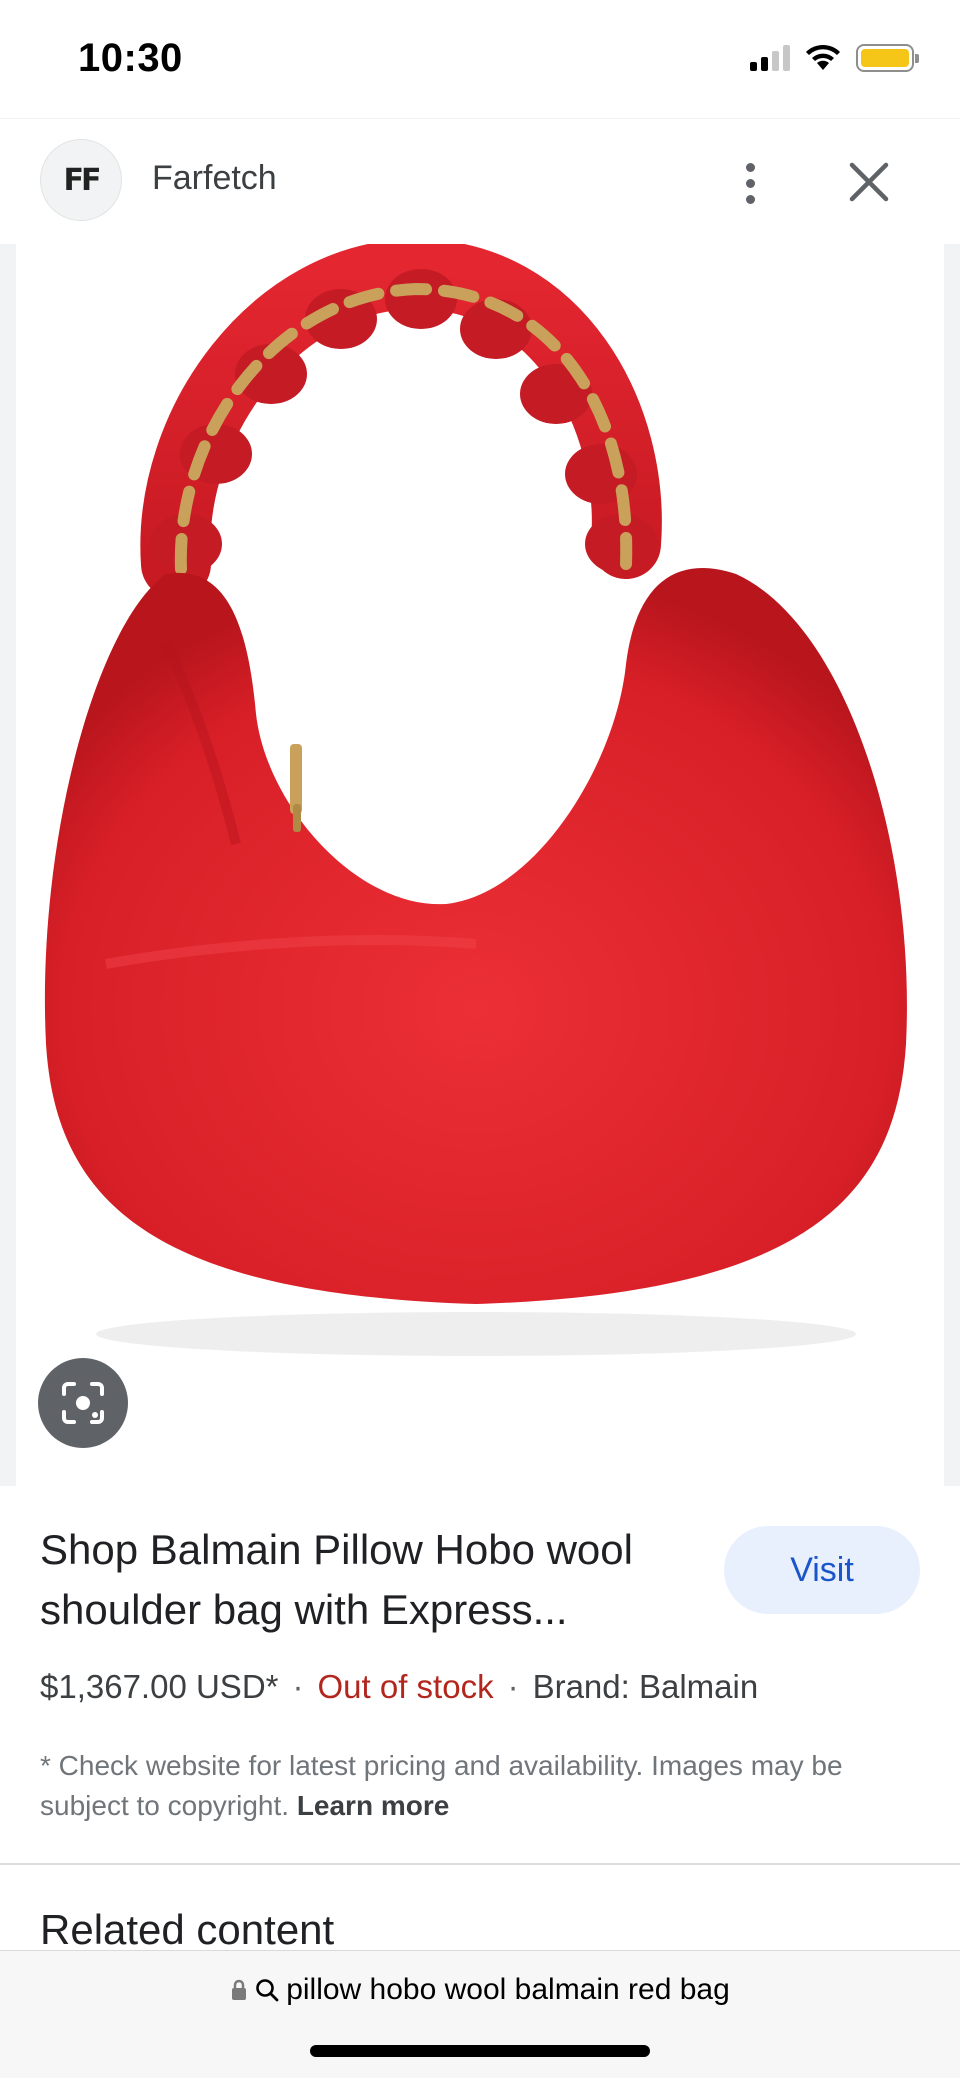 Image resolution: width=960 pixels, height=2078 pixels. I want to click on search-query: pillow hobo wool balmain red bag, so click(508, 1990).